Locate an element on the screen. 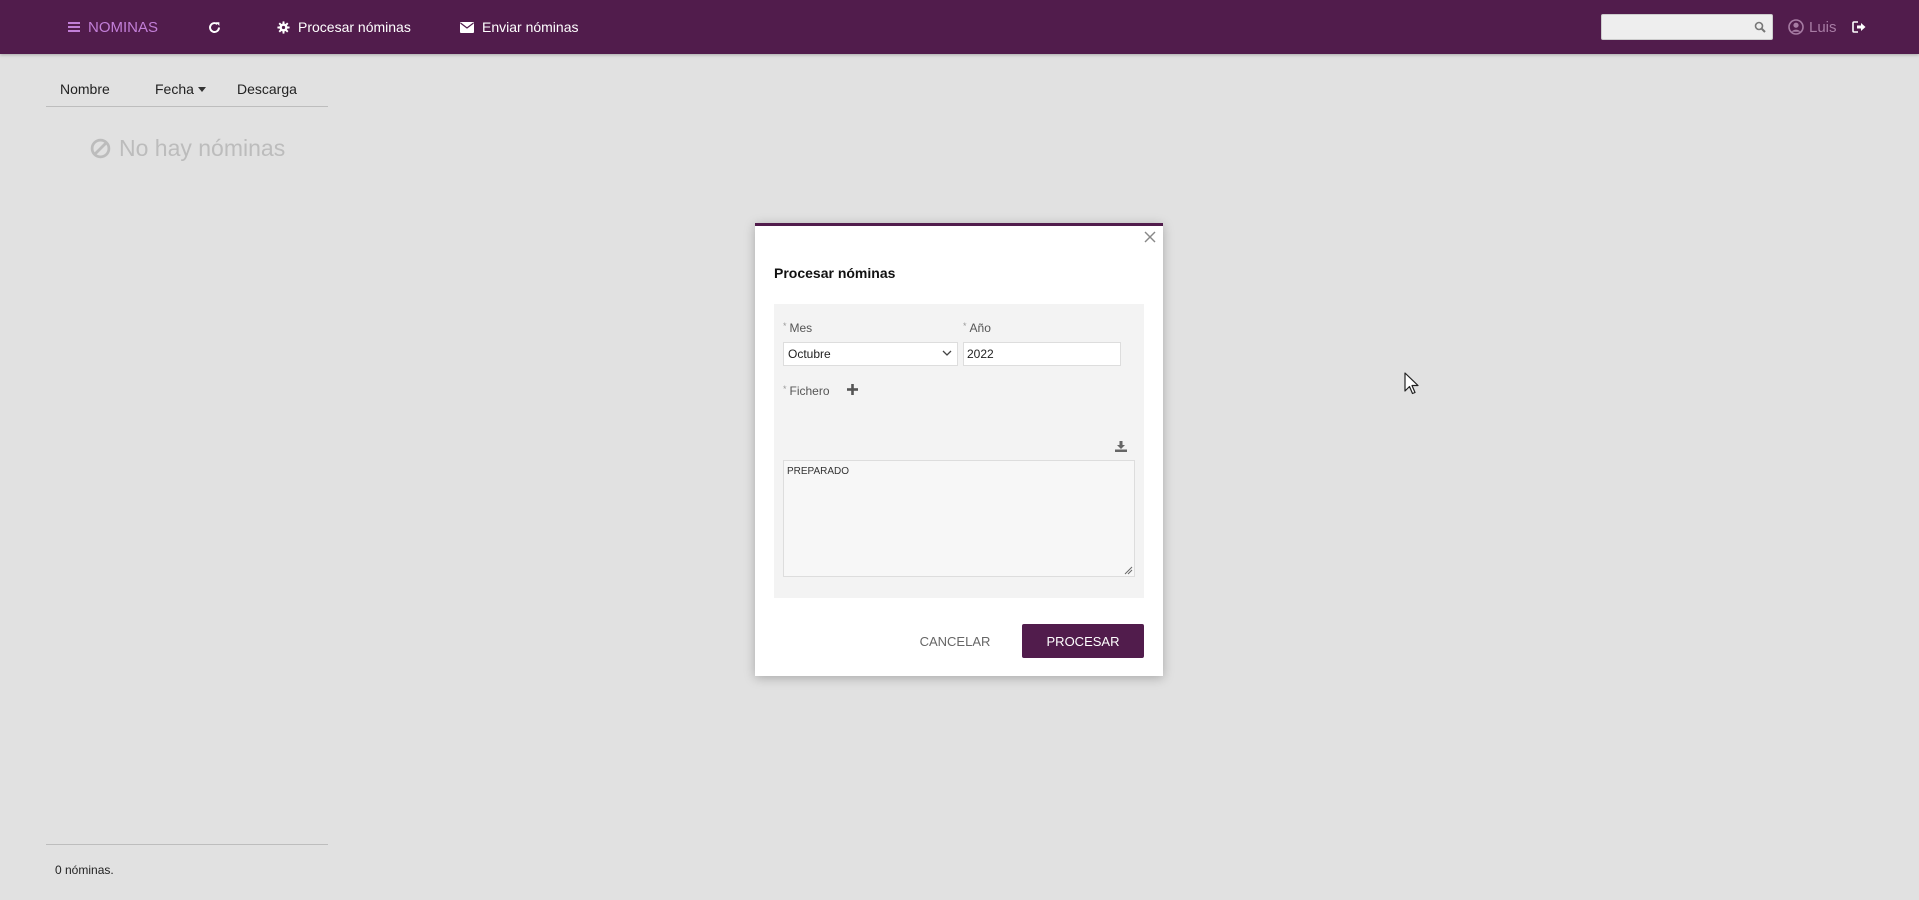 The image size is (1919, 900). fichero-label-text: Fichero is located at coordinates (809, 391).